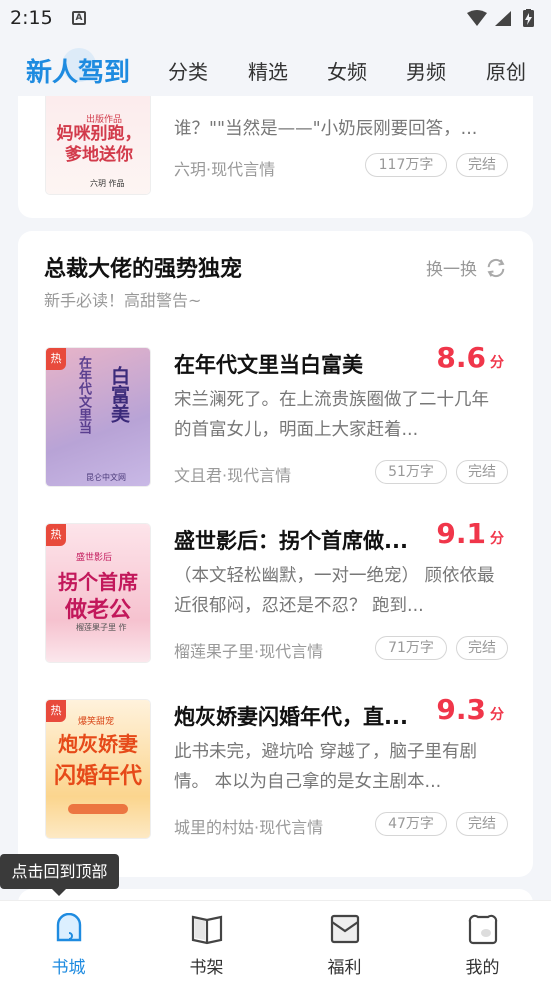  What do you see at coordinates (78, 70) in the screenshot?
I see `tab-newcomer: 新人驾到` at bounding box center [78, 70].